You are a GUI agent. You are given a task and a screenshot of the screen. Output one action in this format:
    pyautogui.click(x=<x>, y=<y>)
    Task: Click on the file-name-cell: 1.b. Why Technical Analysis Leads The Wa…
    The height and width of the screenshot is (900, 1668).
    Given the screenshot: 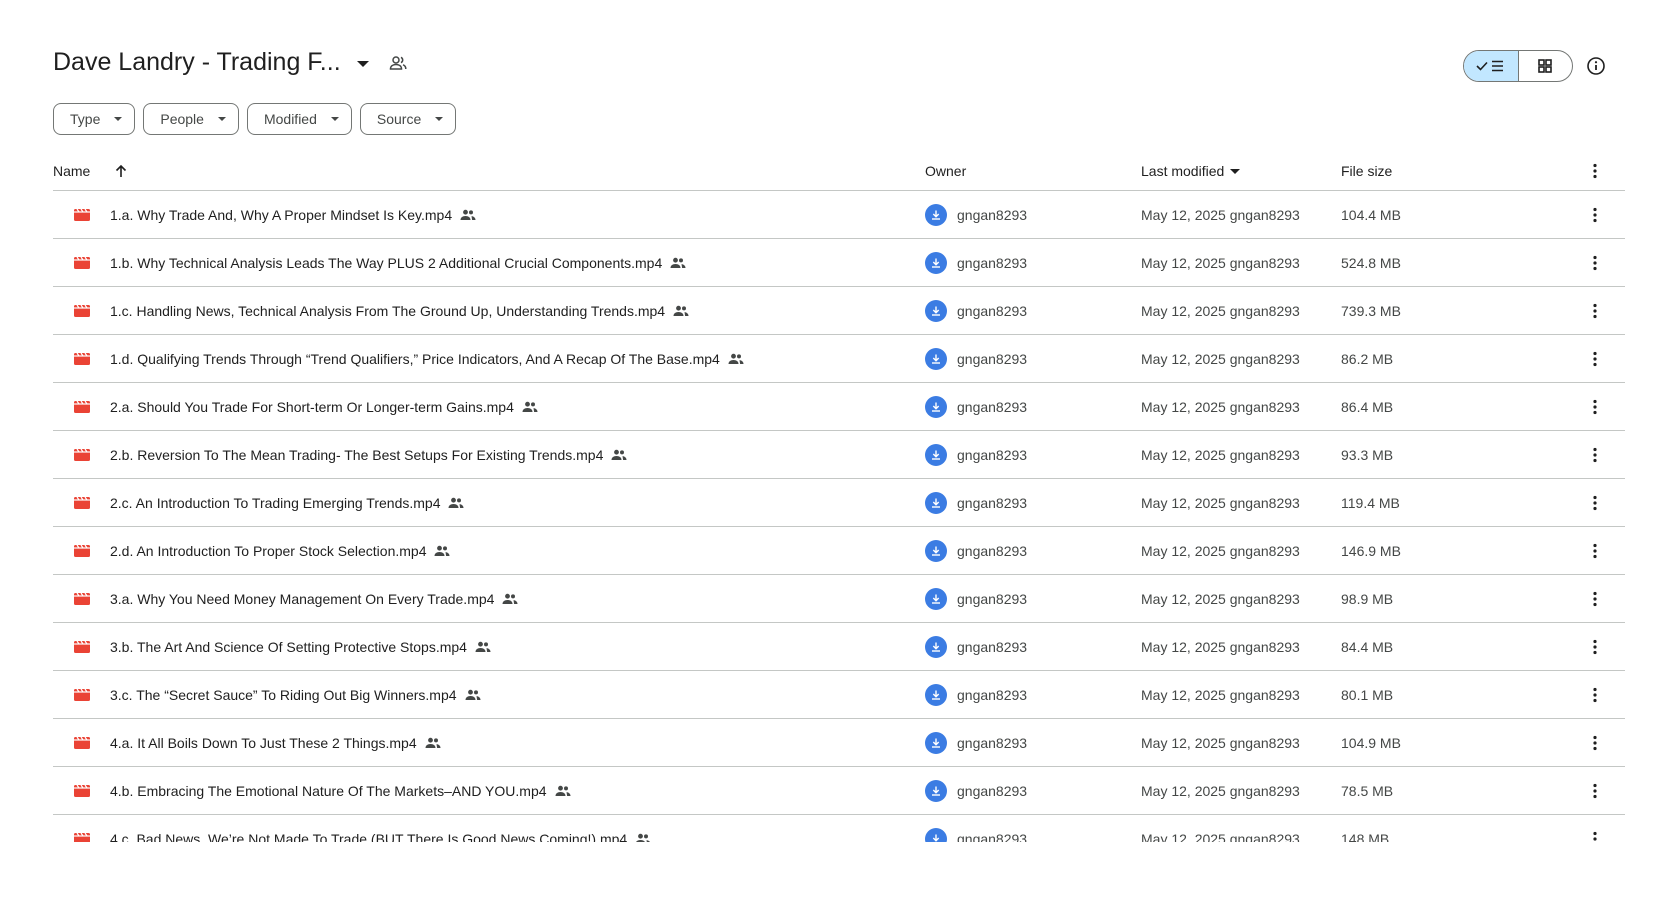 What is the action you would take?
    pyautogui.click(x=398, y=263)
    